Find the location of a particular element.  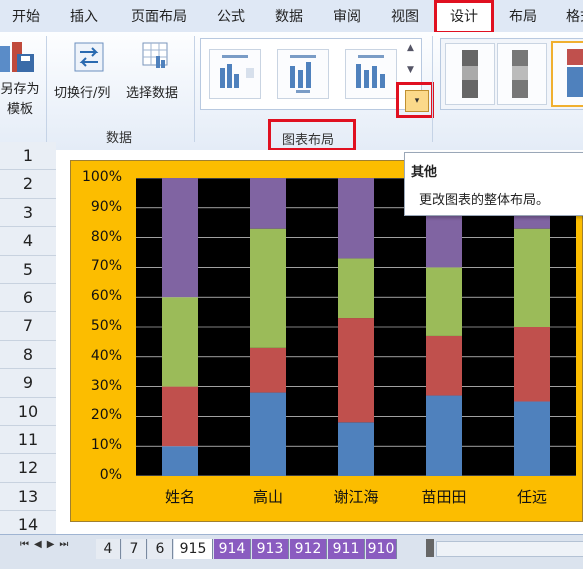

chart-style-3-thumbnail is located at coordinates (567, 74).